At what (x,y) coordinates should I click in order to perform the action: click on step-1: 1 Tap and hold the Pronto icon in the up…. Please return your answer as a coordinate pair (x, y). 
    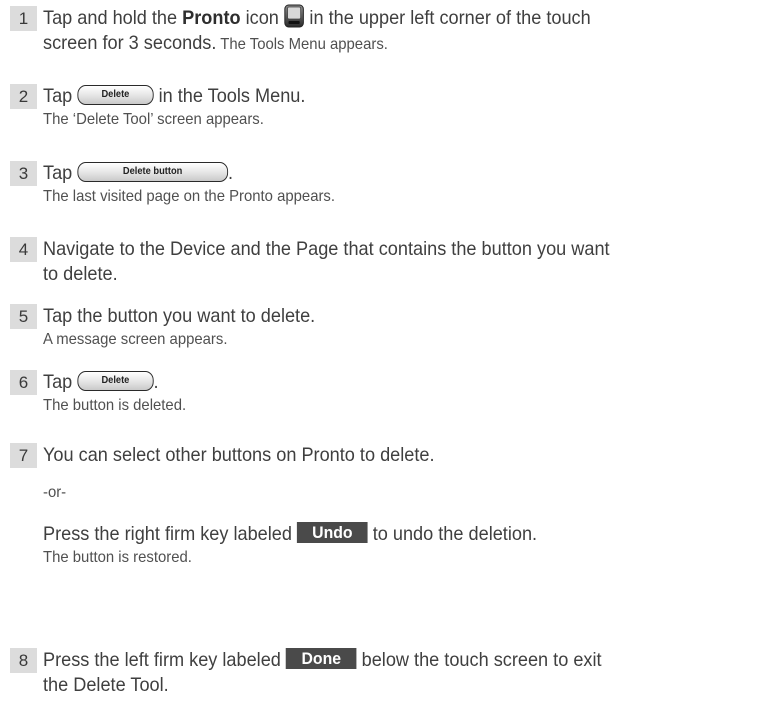
    Looking at the image, I should click on (388, 30).